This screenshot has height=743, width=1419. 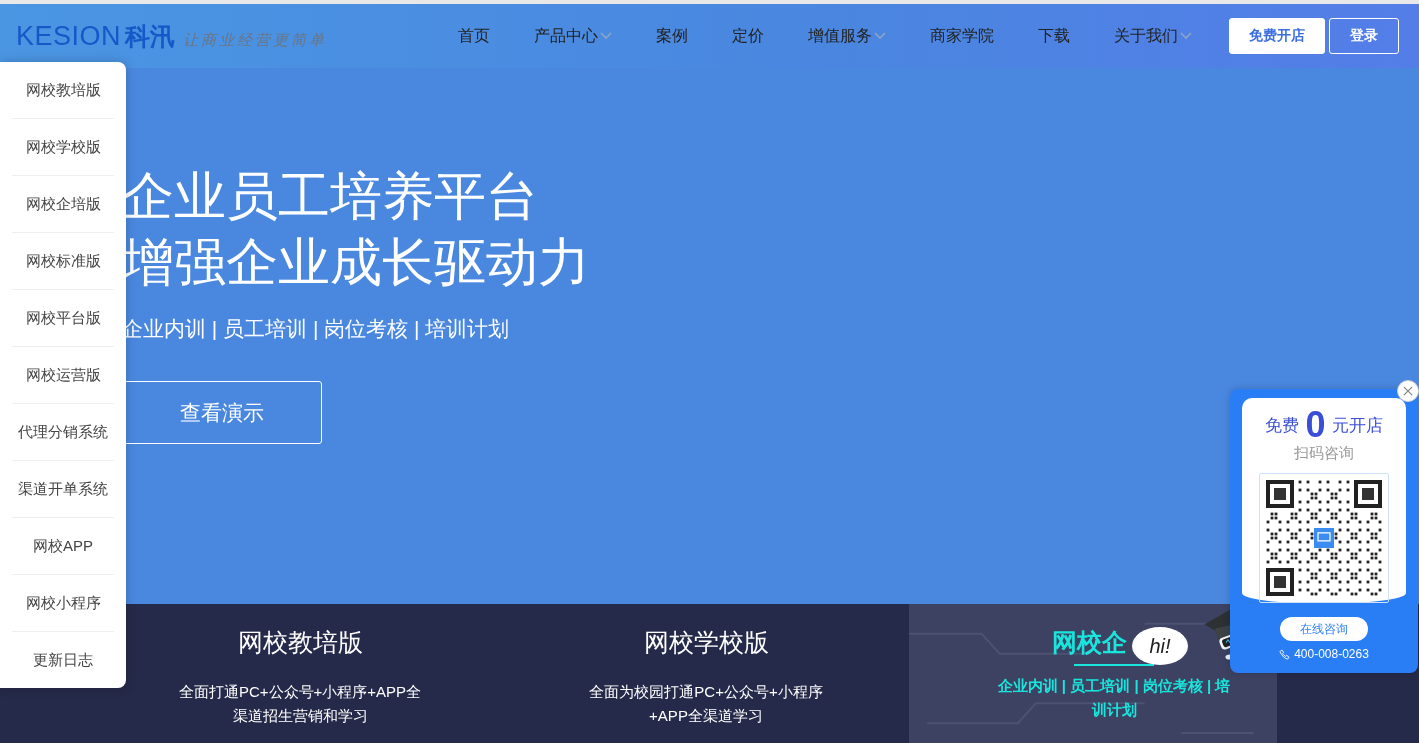 What do you see at coordinates (1408, 391) in the screenshot?
I see `close-icon` at bounding box center [1408, 391].